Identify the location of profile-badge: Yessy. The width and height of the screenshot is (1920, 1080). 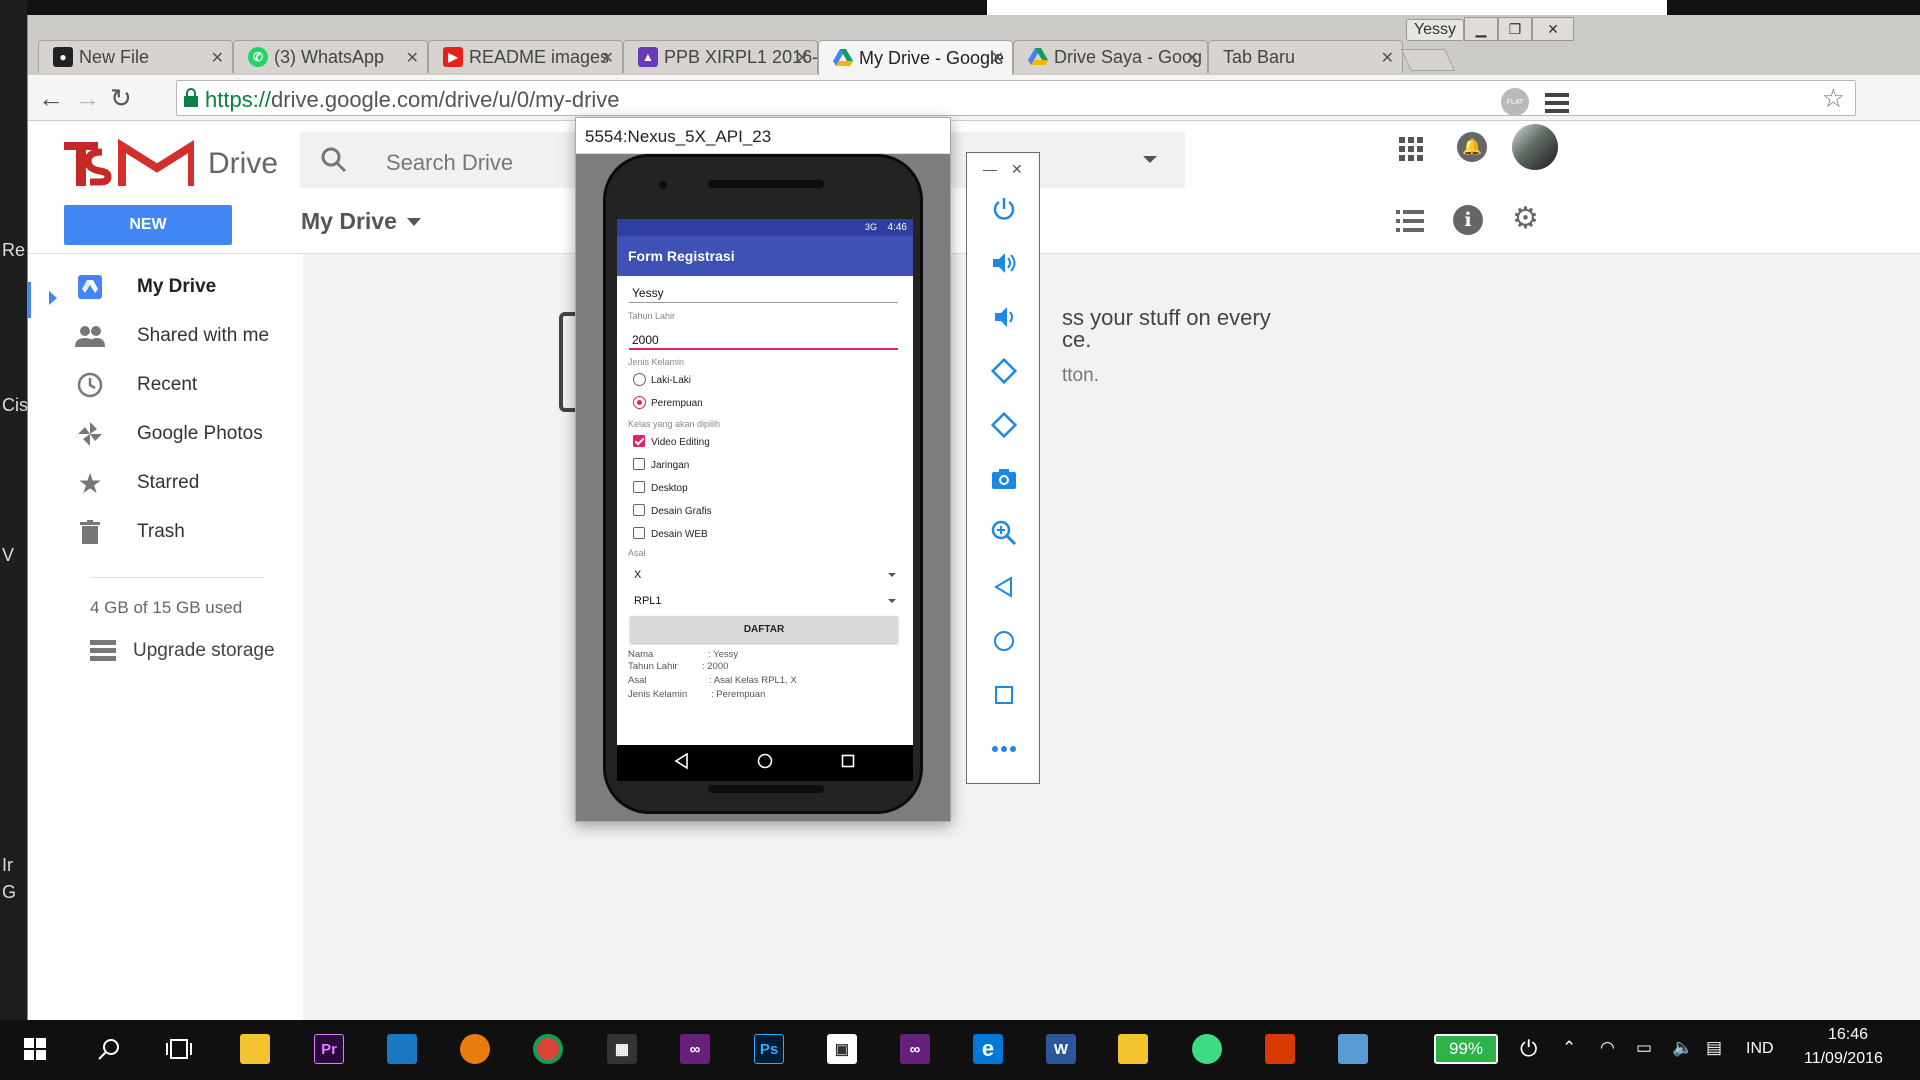
(1435, 30).